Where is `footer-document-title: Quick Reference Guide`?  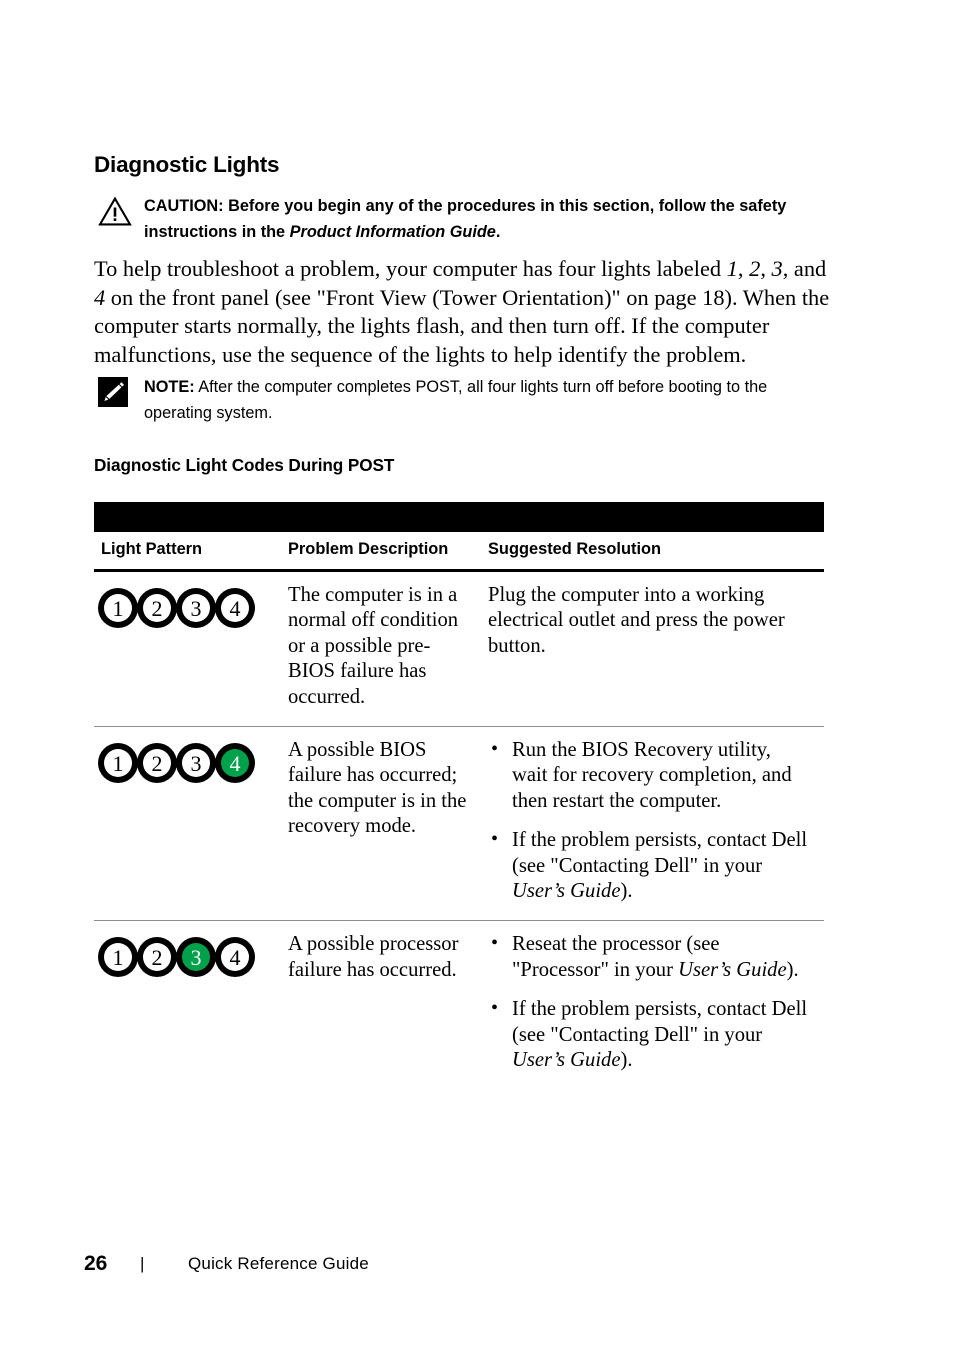
footer-document-title: Quick Reference Guide is located at coordinates (278, 1263).